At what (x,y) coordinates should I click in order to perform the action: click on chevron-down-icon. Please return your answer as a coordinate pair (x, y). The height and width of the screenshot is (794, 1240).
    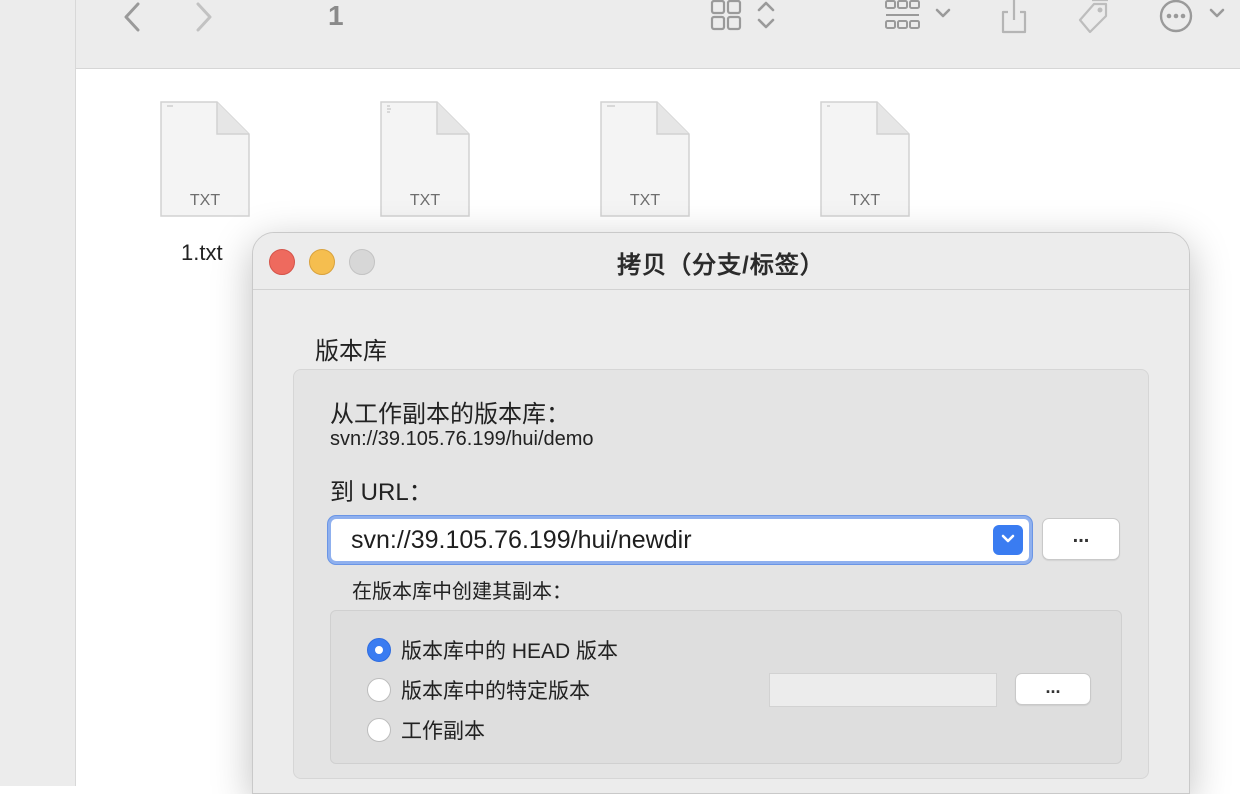
    Looking at the image, I should click on (1008, 538).